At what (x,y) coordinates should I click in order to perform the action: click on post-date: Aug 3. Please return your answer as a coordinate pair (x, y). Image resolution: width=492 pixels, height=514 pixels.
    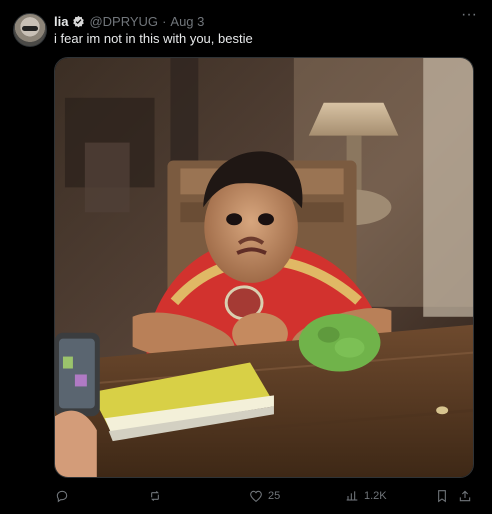
    Looking at the image, I should click on (187, 21).